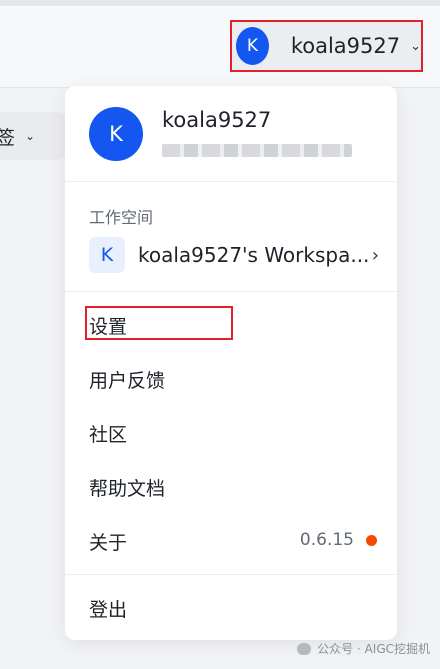 The image size is (440, 669). Describe the element at coordinates (107, 255) in the screenshot. I see `workspace-badge: K` at that location.